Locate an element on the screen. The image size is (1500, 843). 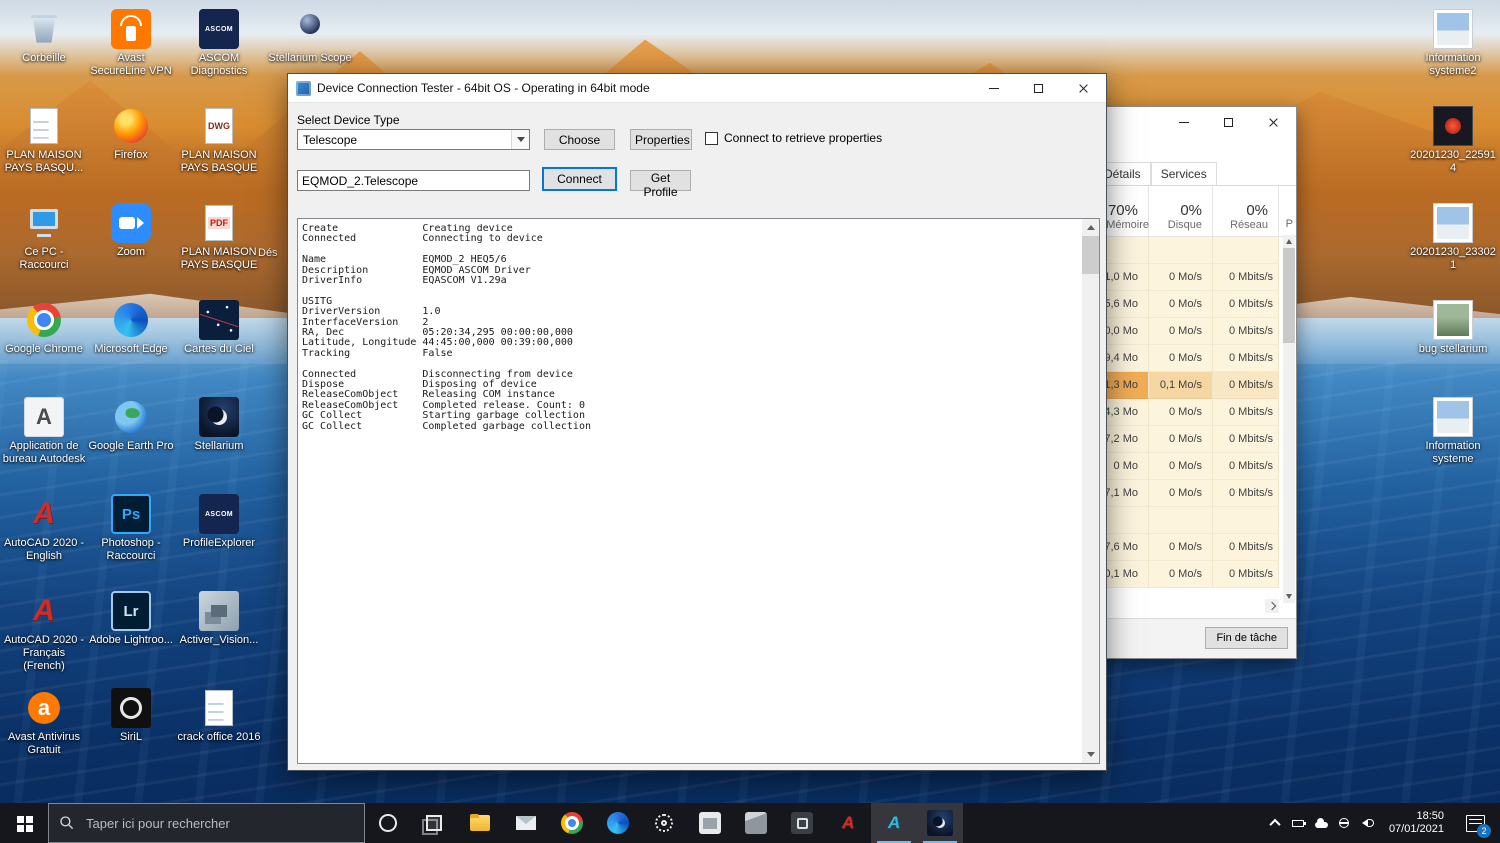
desktop-icon: Avast SecureLine VPN is located at coordinates (131, 52).